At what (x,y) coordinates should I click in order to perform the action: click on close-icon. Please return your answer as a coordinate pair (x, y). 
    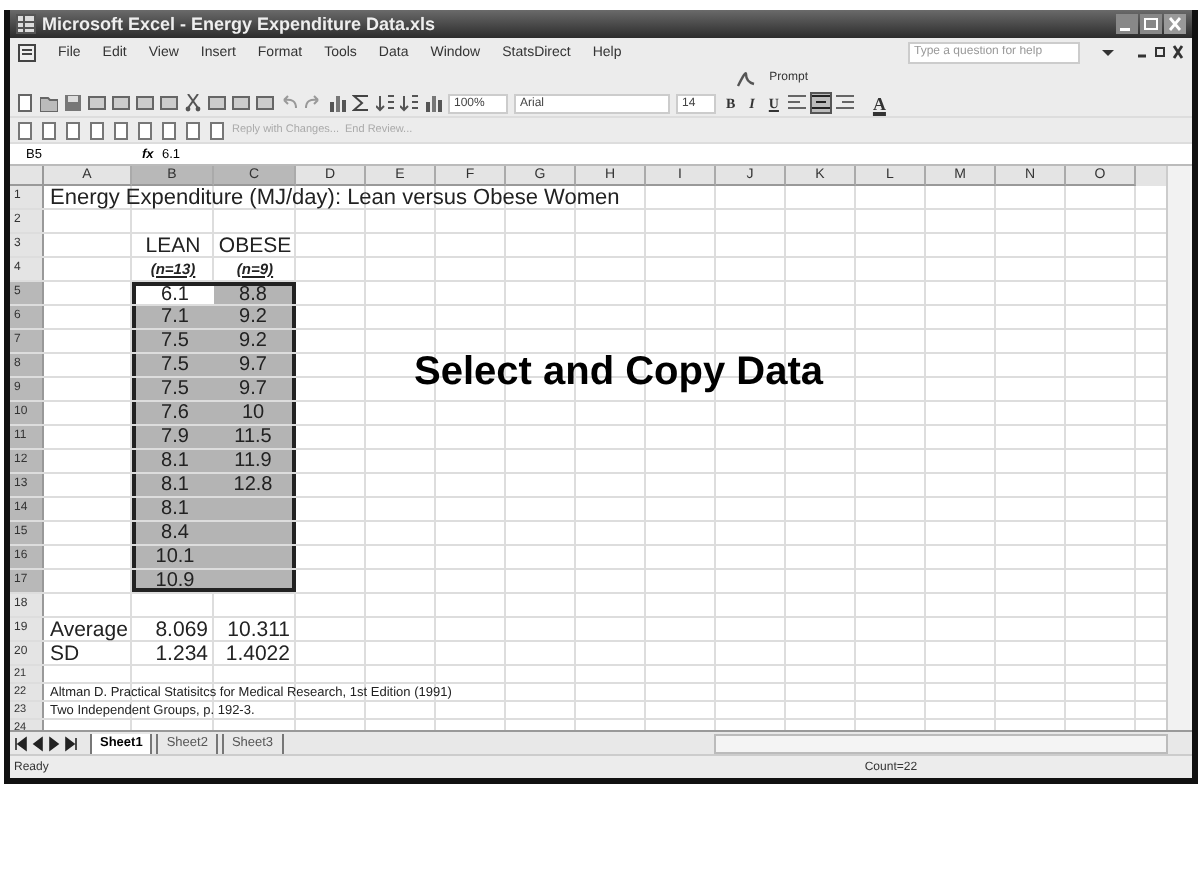
    Looking at the image, I should click on (1175, 24).